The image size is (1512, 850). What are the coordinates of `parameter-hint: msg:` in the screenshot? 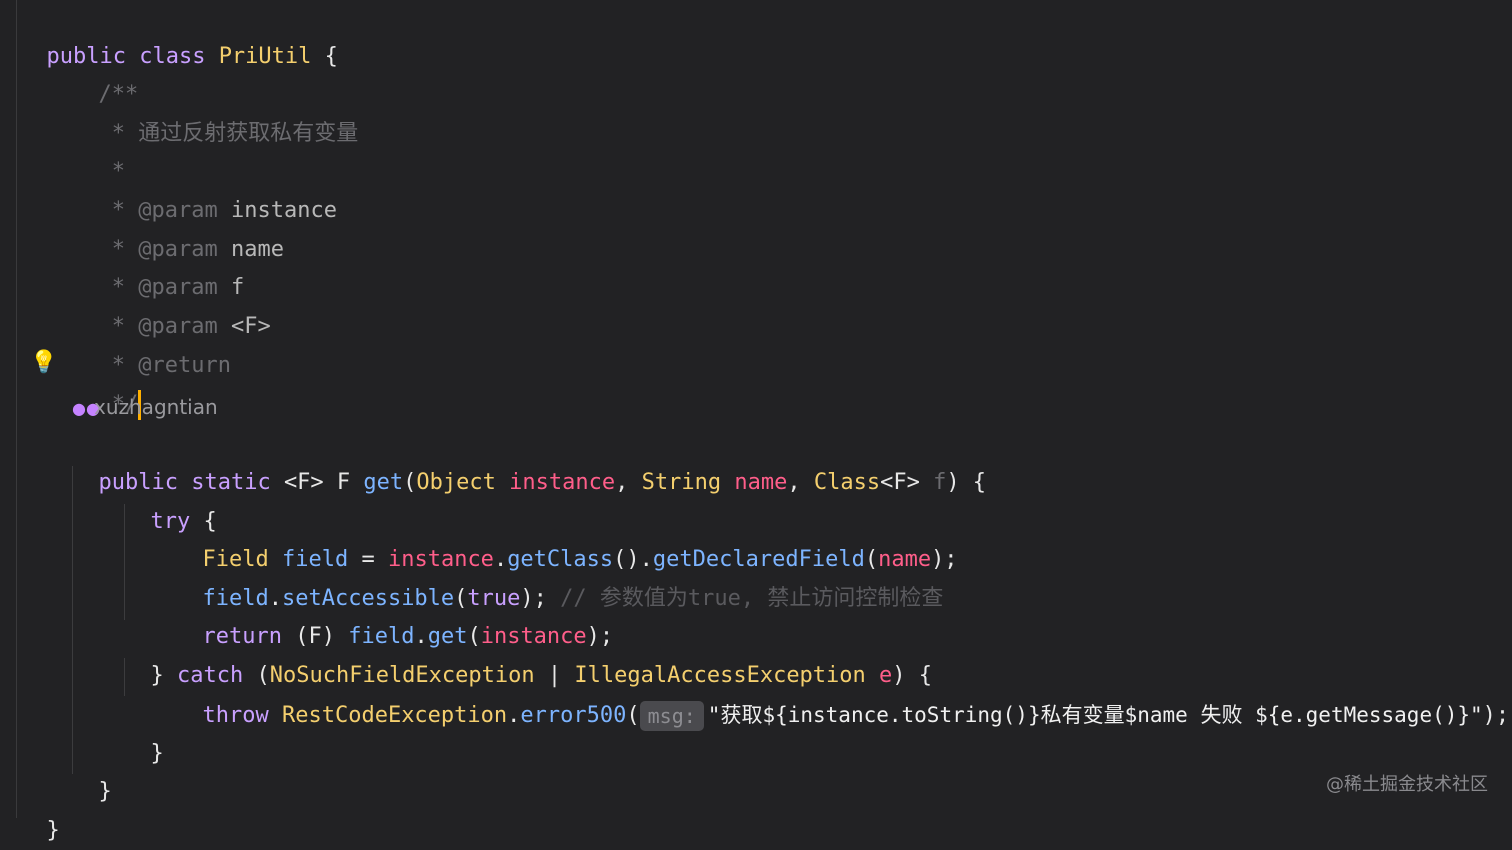 It's located at (671, 716).